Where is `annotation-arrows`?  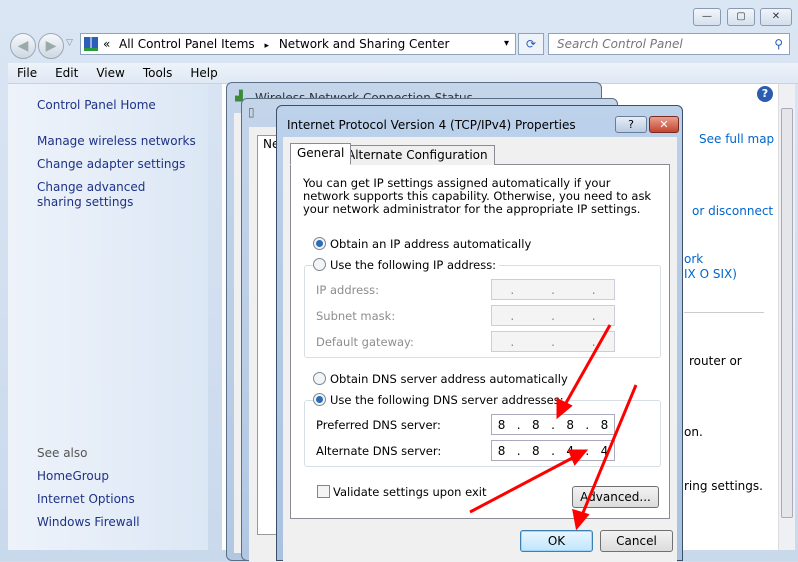 annotation-arrows is located at coordinates (553, 427).